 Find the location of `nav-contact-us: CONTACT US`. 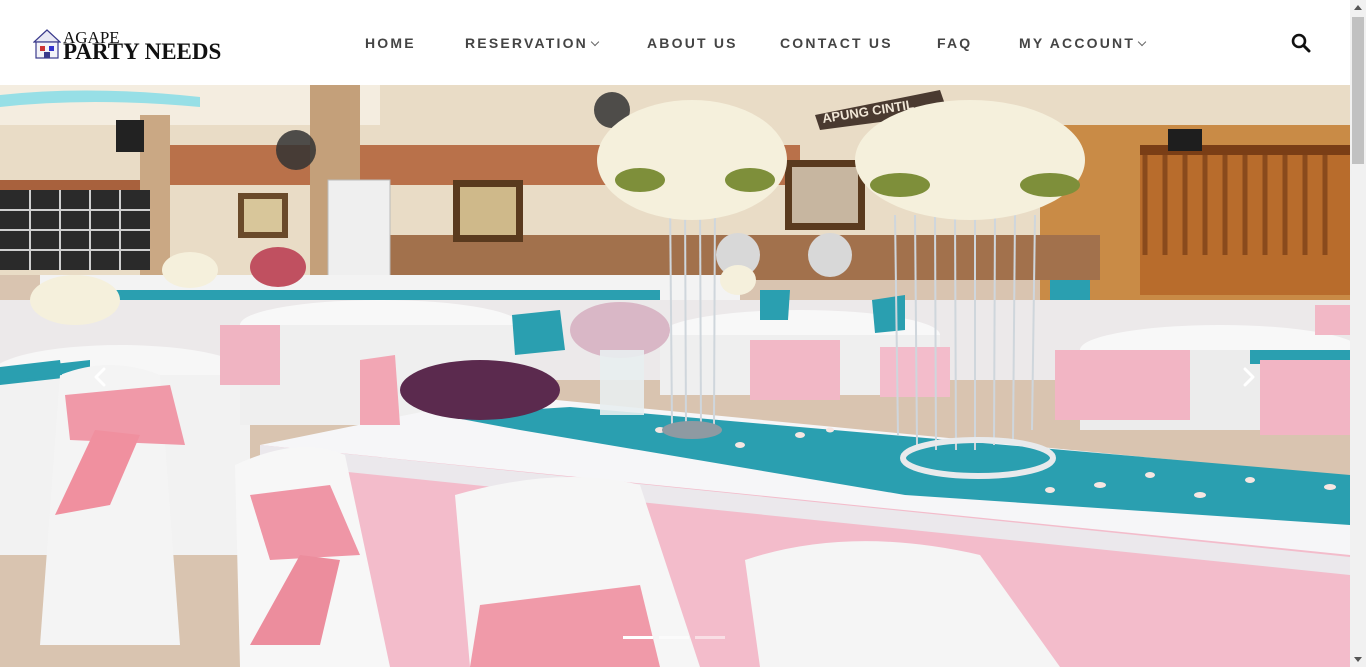

nav-contact-us: CONTACT US is located at coordinates (836, 43).